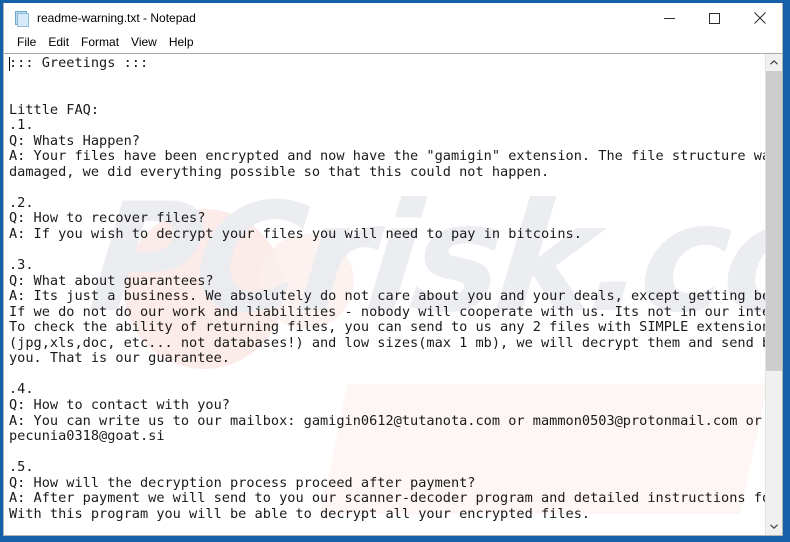 Image resolution: width=790 pixels, height=542 pixels. What do you see at coordinates (119, 358) in the screenshot?
I see `text-line: you. That is our guarantee.` at bounding box center [119, 358].